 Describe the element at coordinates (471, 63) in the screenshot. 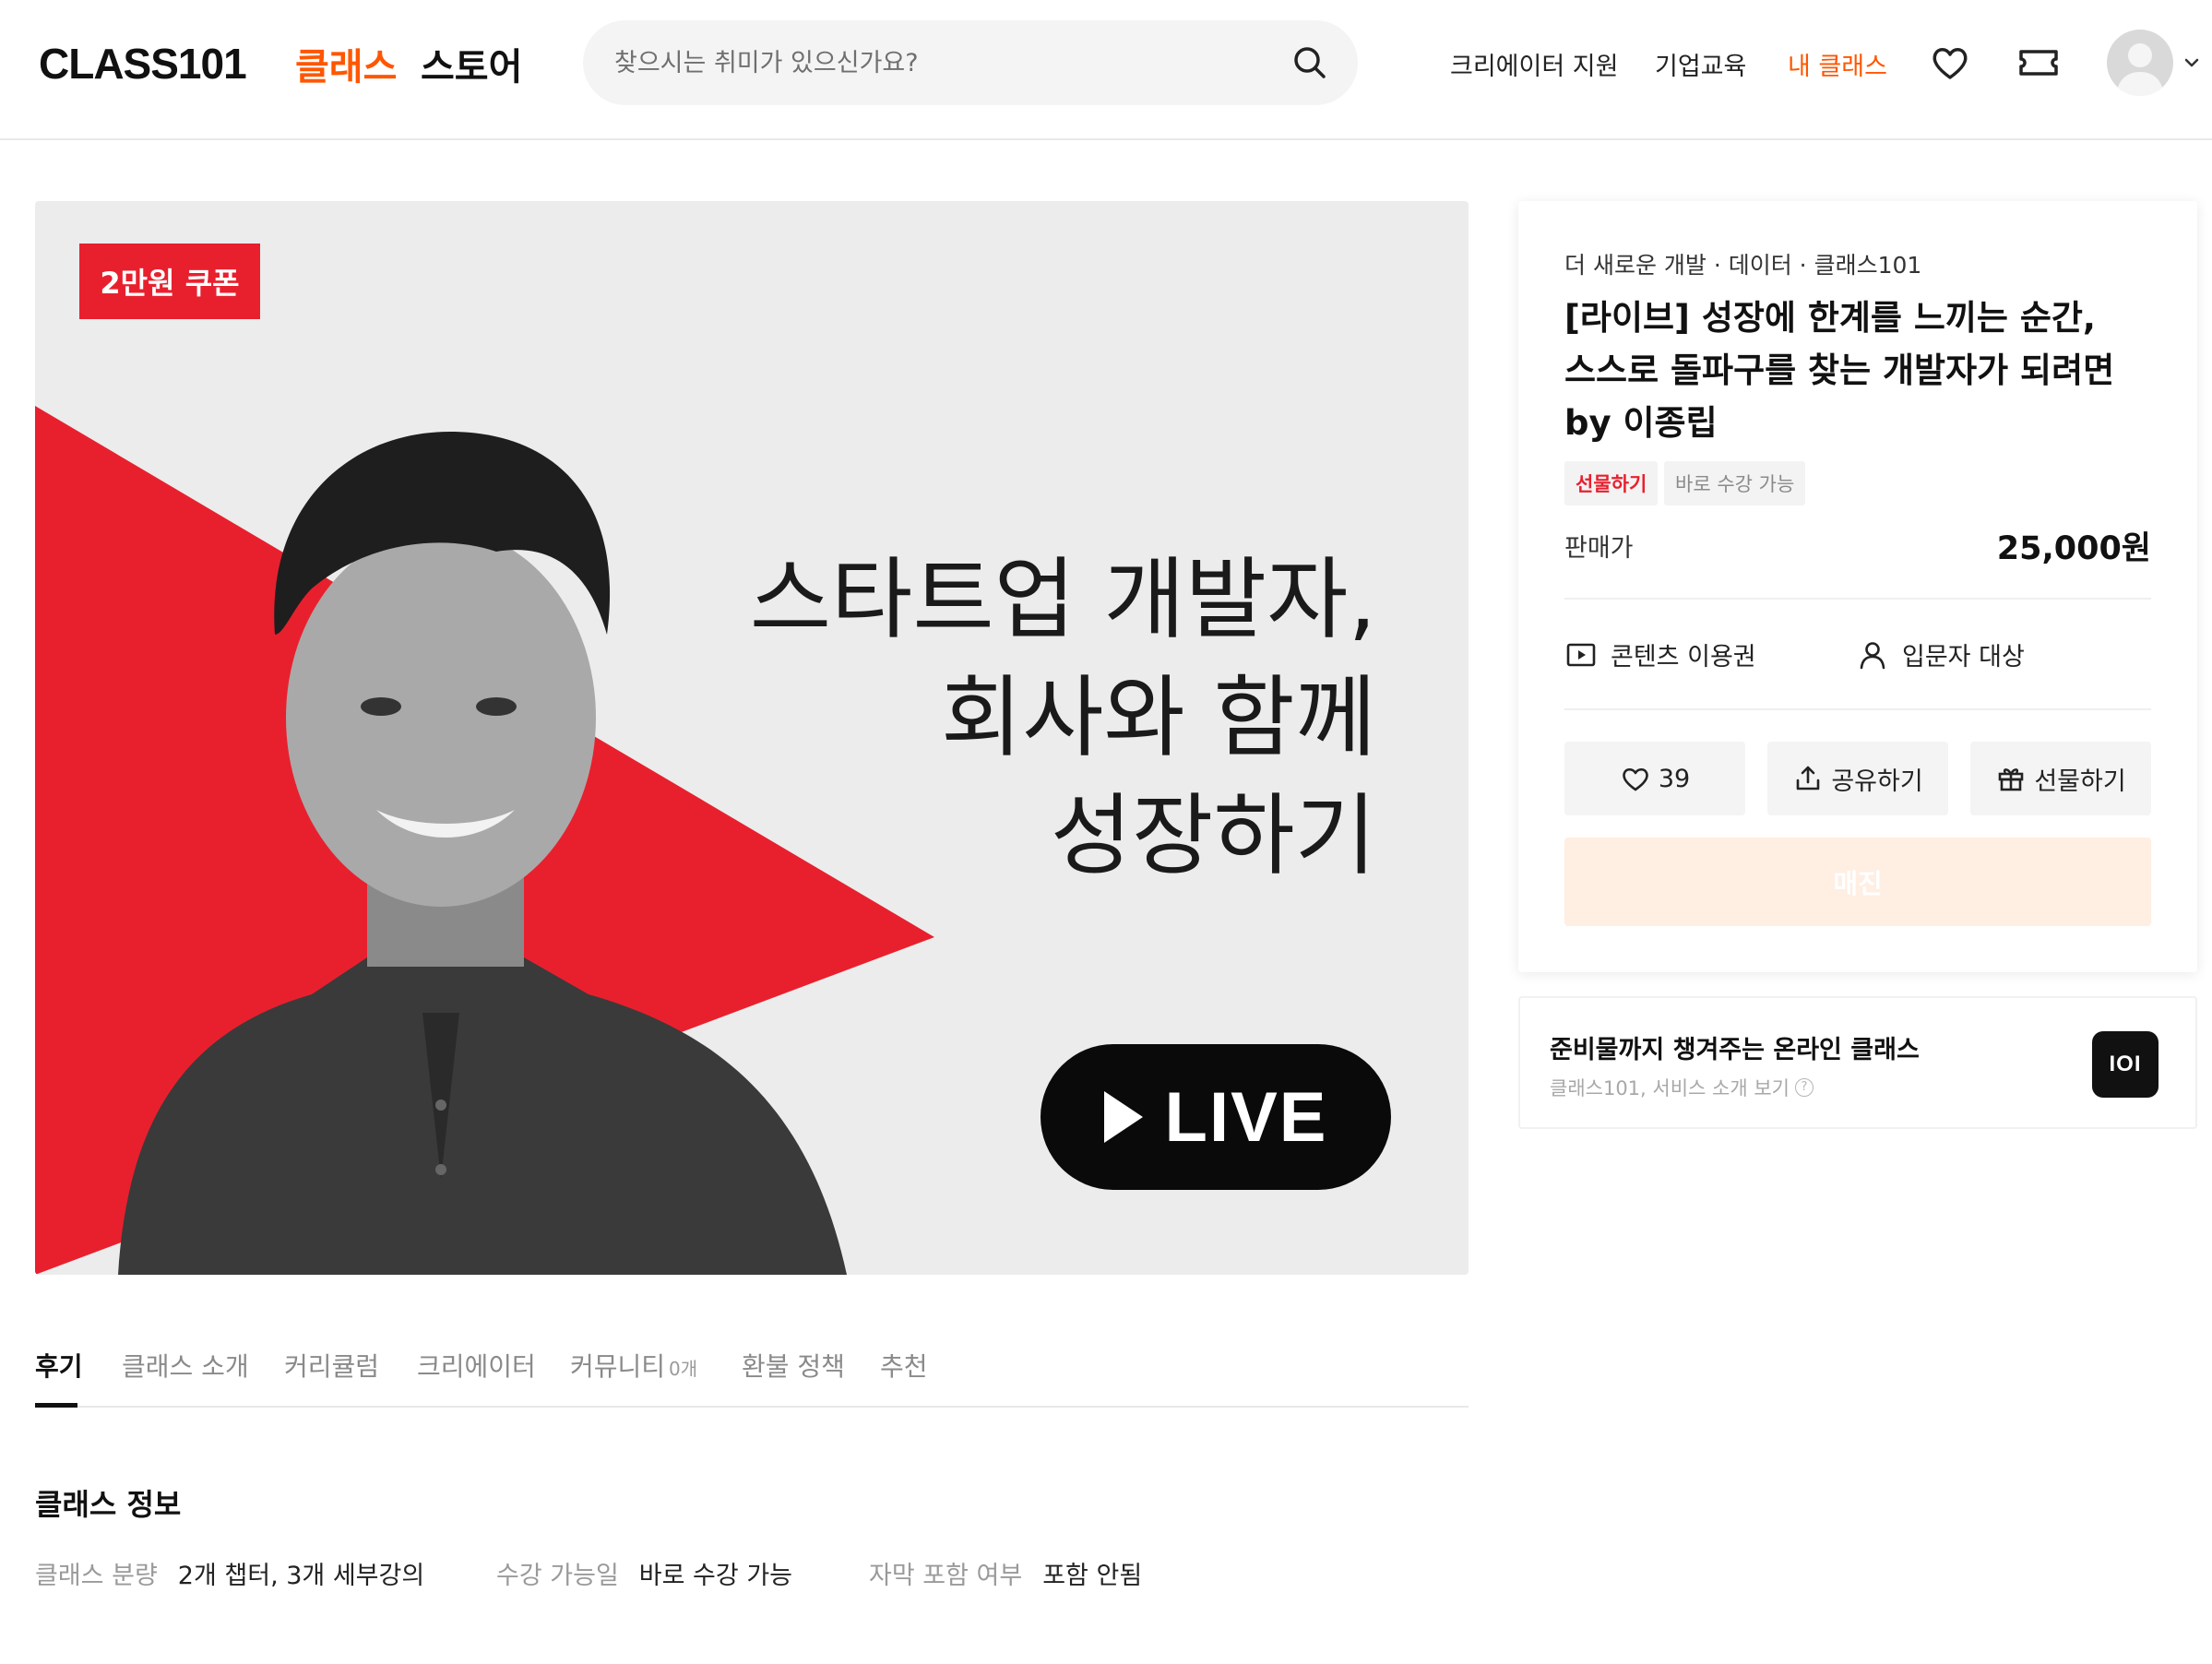

I see `nav-store: 스토어` at that location.